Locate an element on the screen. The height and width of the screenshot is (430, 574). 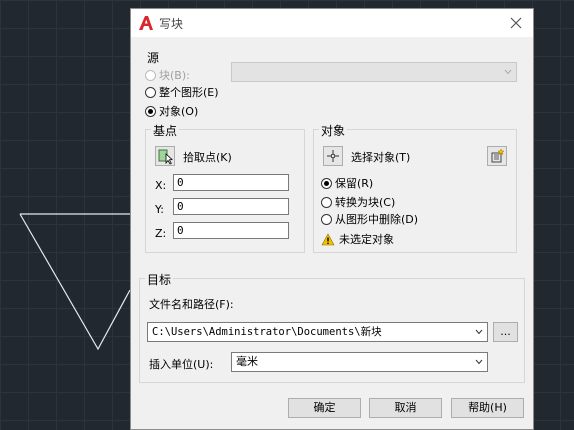
retain-radio: 保留(R) is located at coordinates (347, 183).